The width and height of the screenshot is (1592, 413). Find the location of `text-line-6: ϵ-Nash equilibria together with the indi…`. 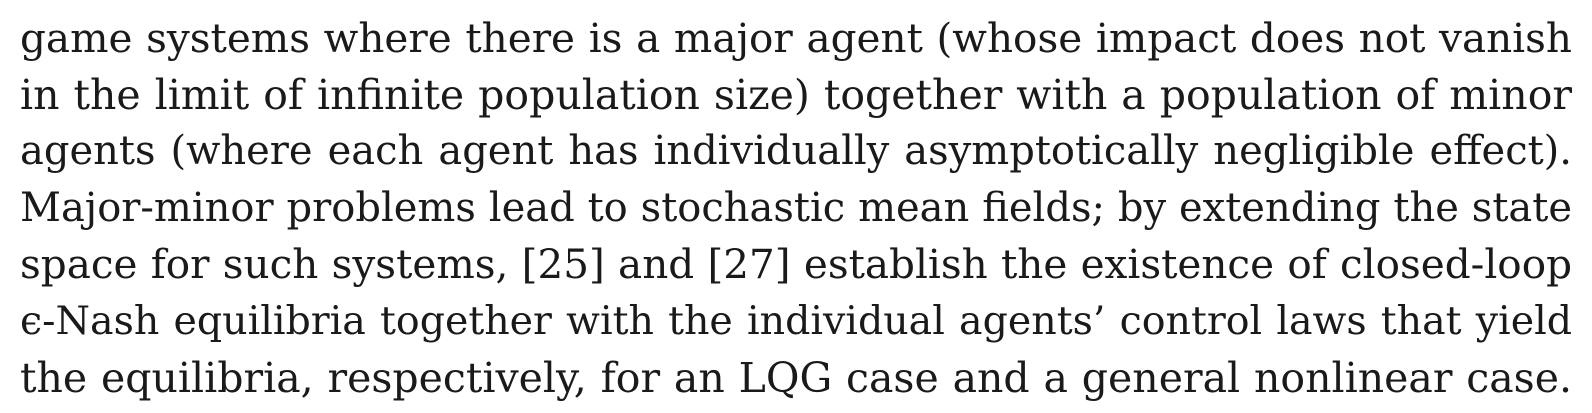

text-line-6: ϵ-Nash equilibria together with the indi… is located at coordinates (796, 320).